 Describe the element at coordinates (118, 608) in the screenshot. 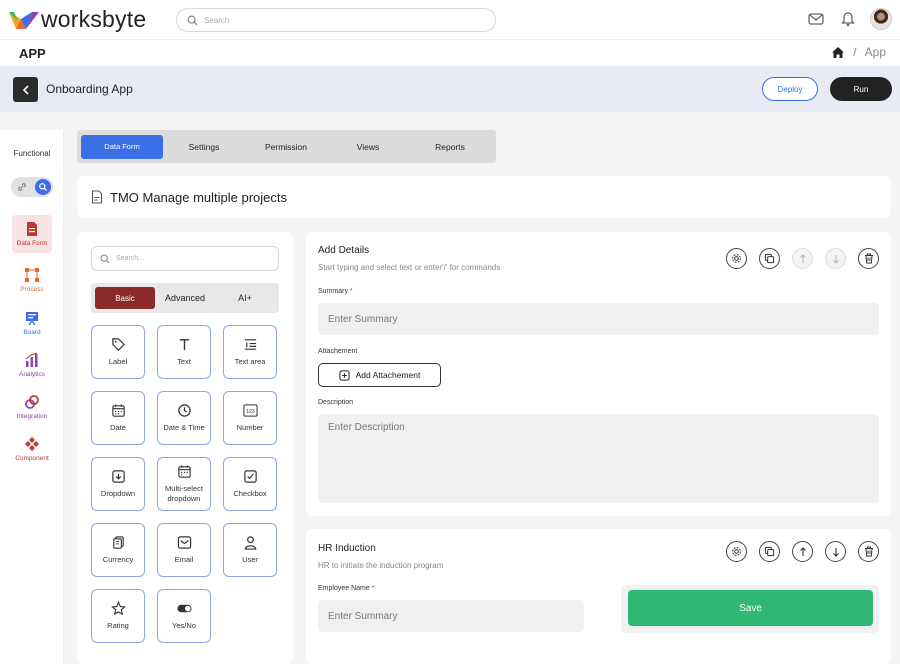

I see `star-icon` at that location.